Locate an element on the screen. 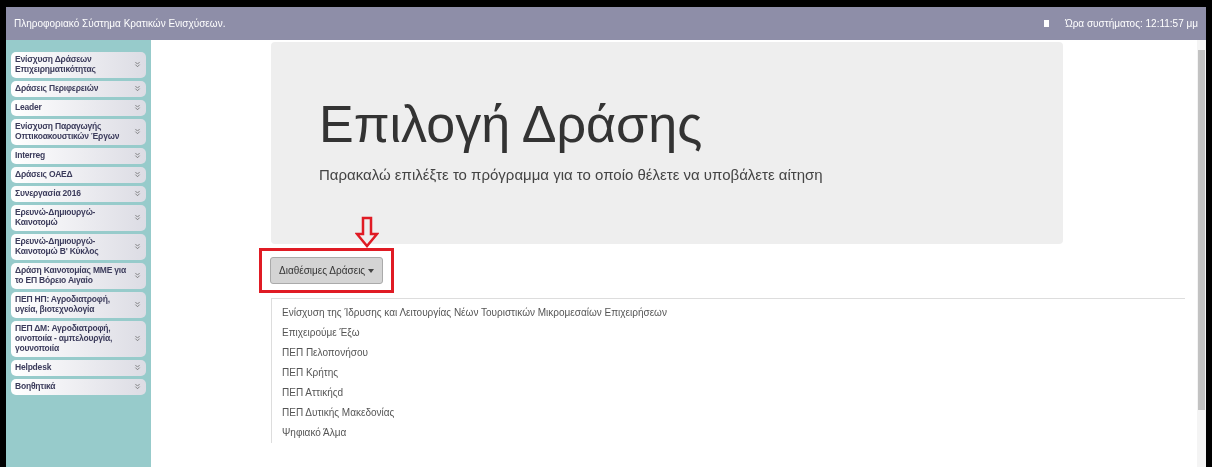  system-title: Πληροφοριακό Σύστημα Κρατικών Ενισχύσεων. is located at coordinates (120, 23).